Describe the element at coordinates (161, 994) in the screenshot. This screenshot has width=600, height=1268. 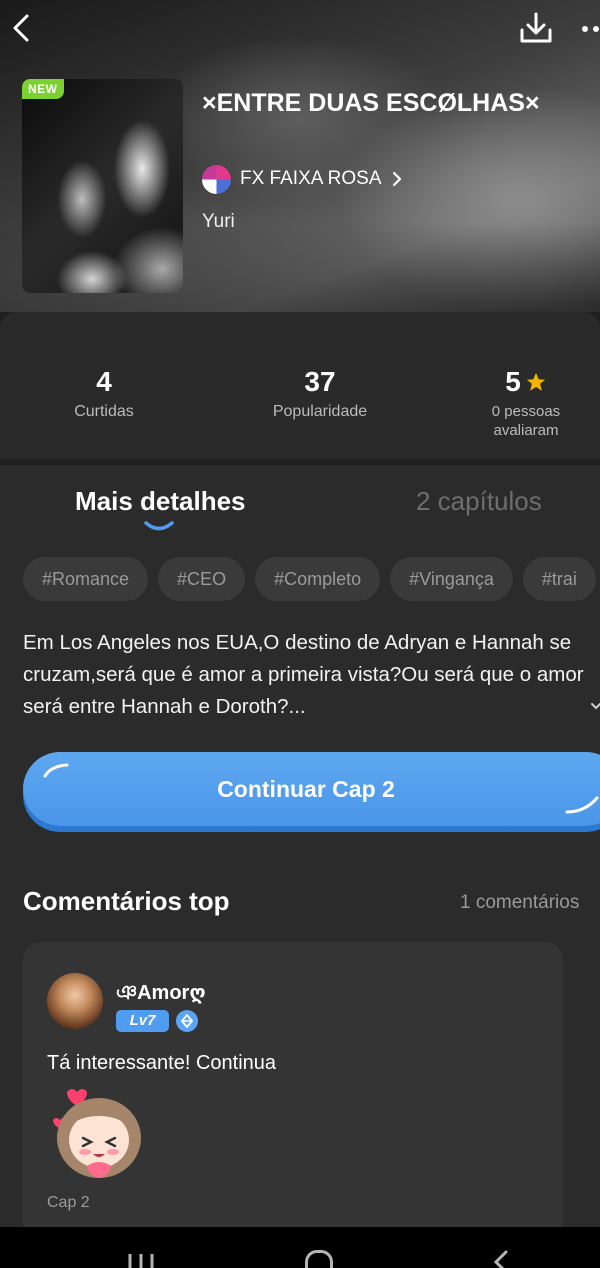
I see `commenter-name: ঞAmorღ` at that location.